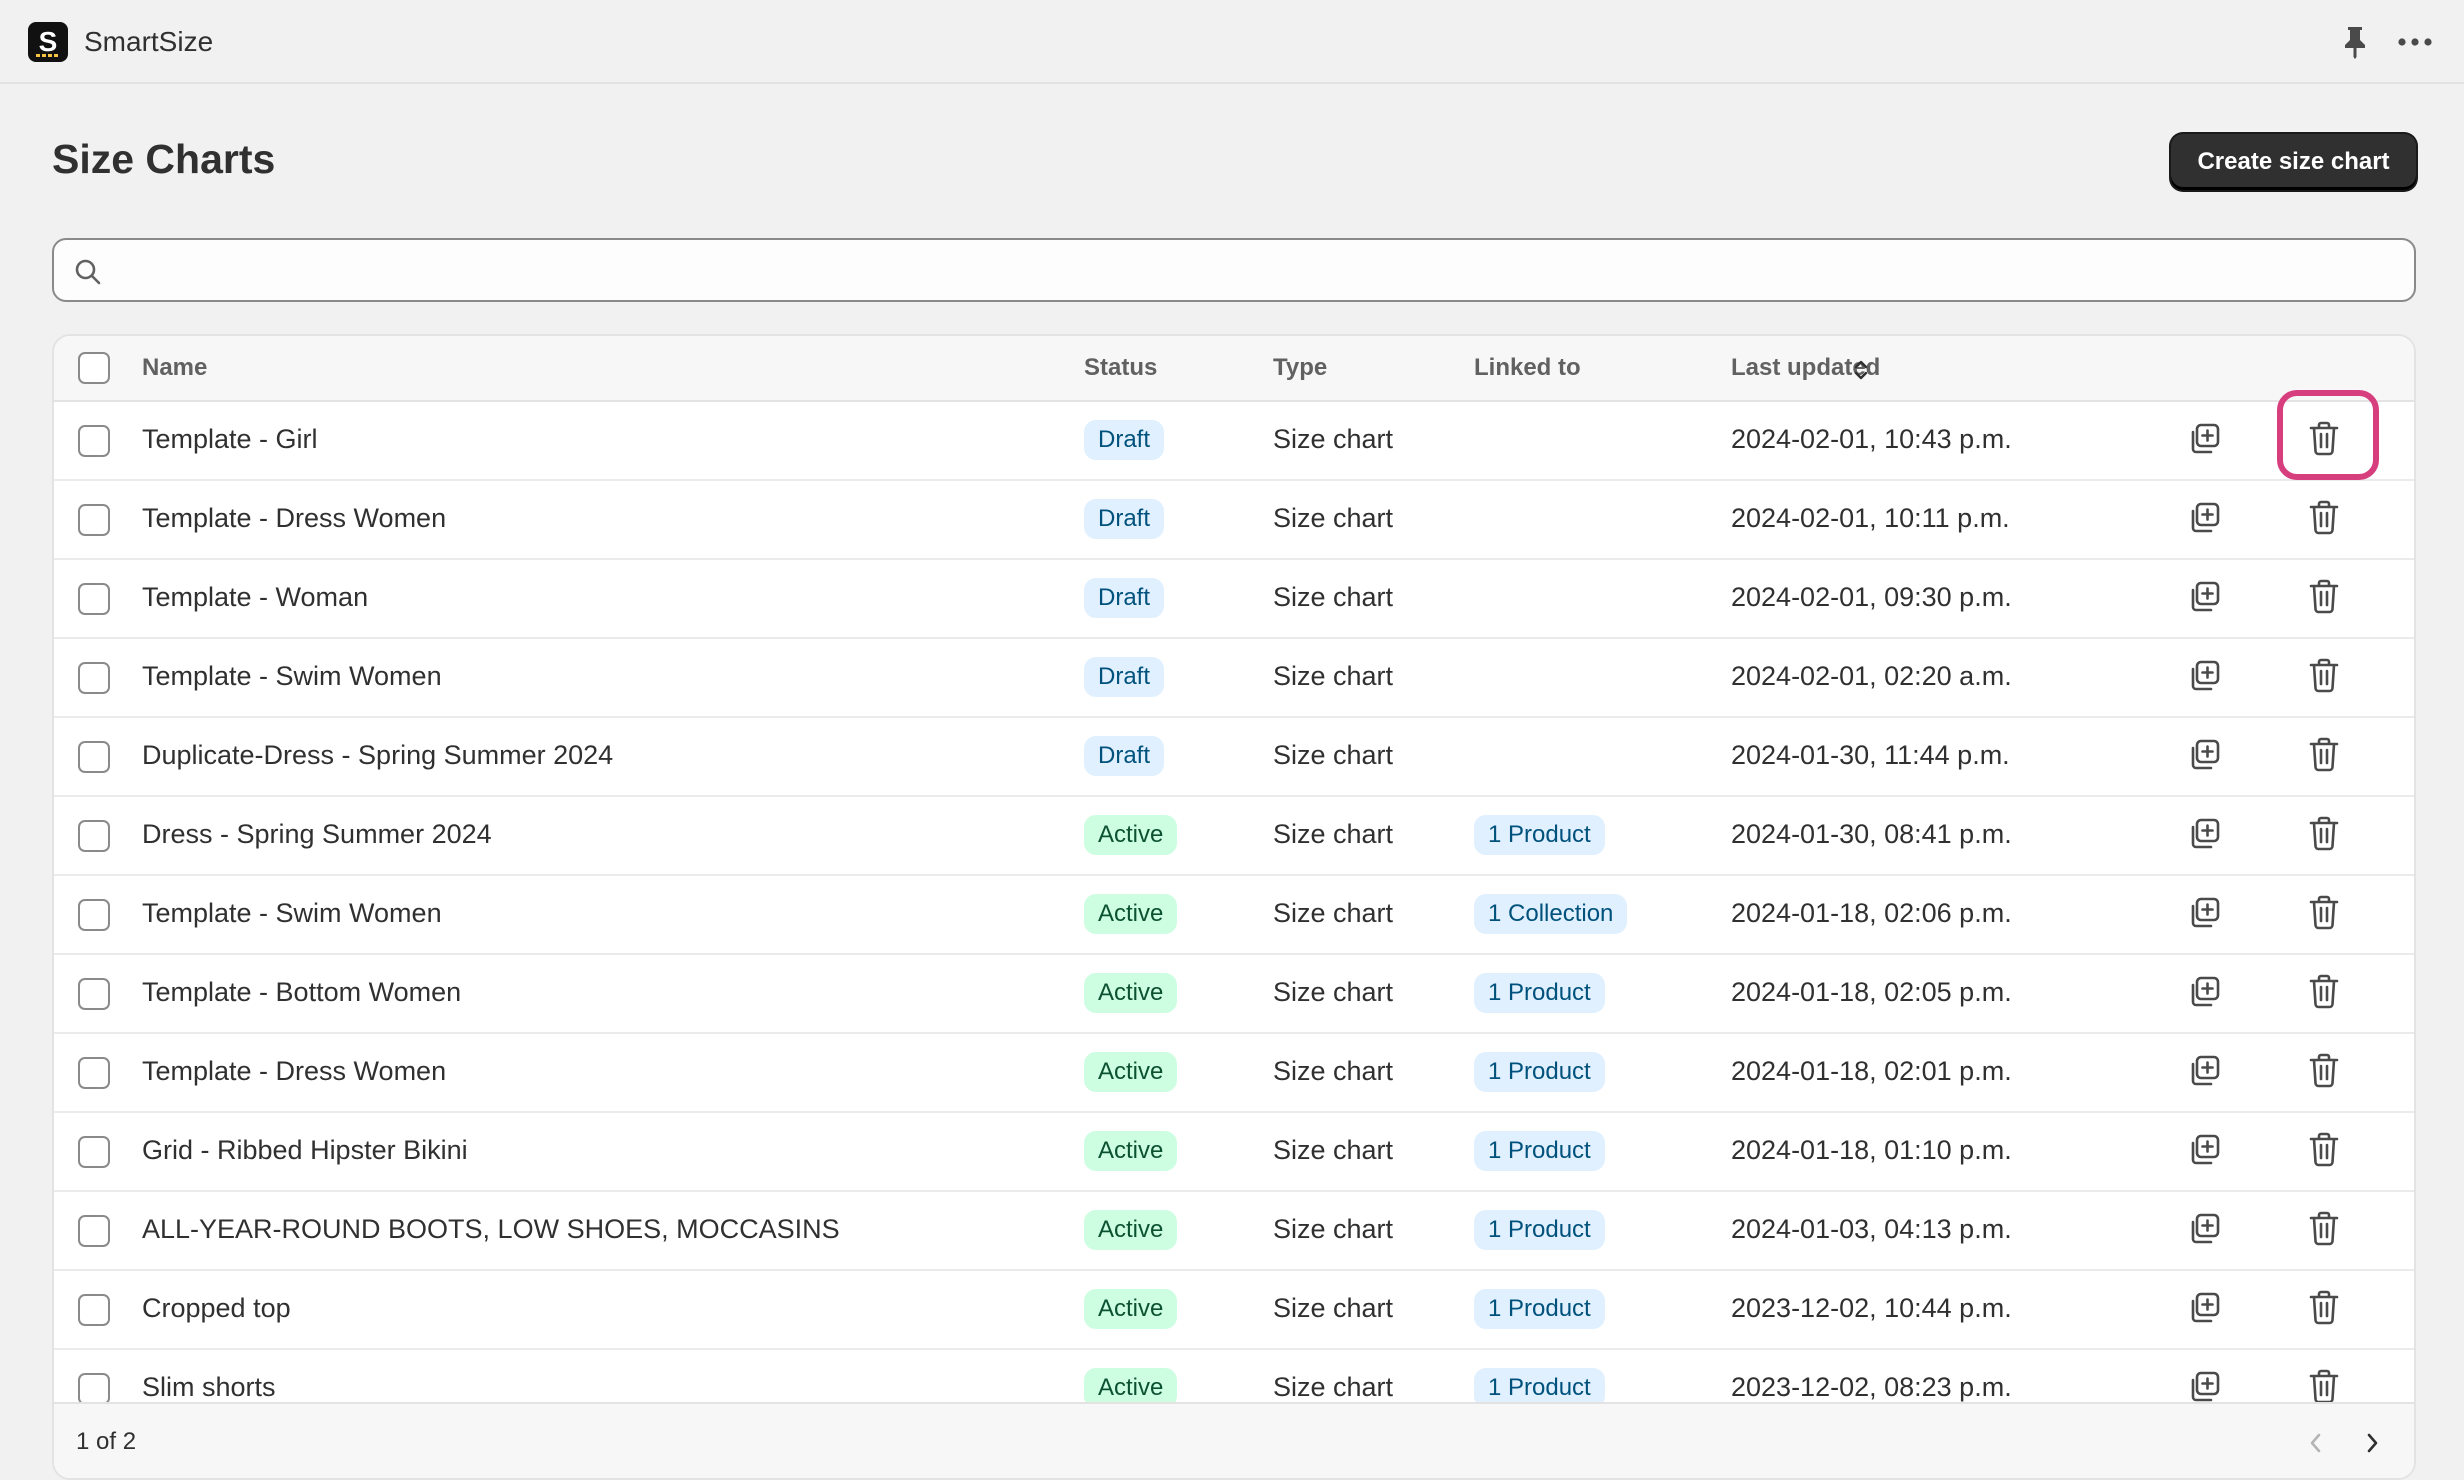  I want to click on column-header-linked-to: Linked to, so click(1527, 367).